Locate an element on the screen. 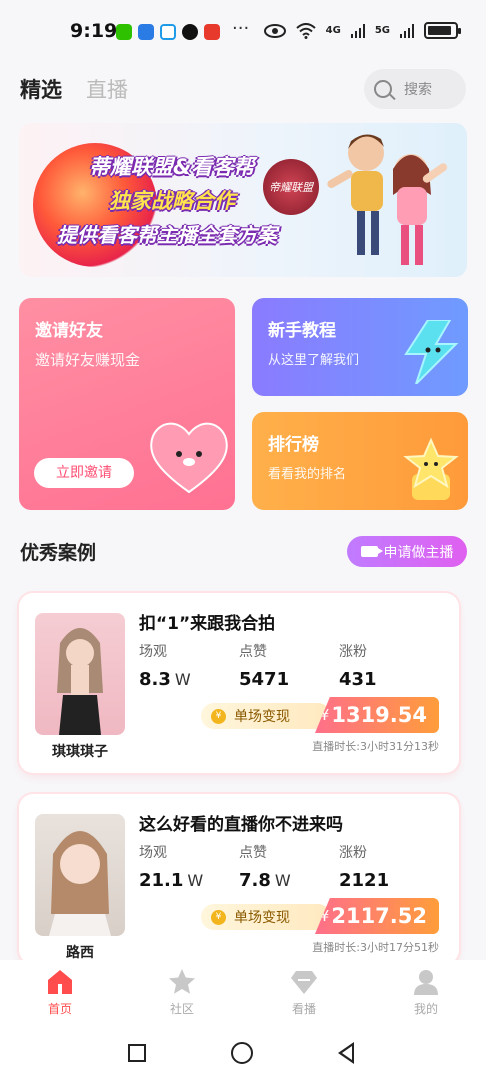 The image size is (486, 1080). app-red-icon is located at coordinates (212, 32).